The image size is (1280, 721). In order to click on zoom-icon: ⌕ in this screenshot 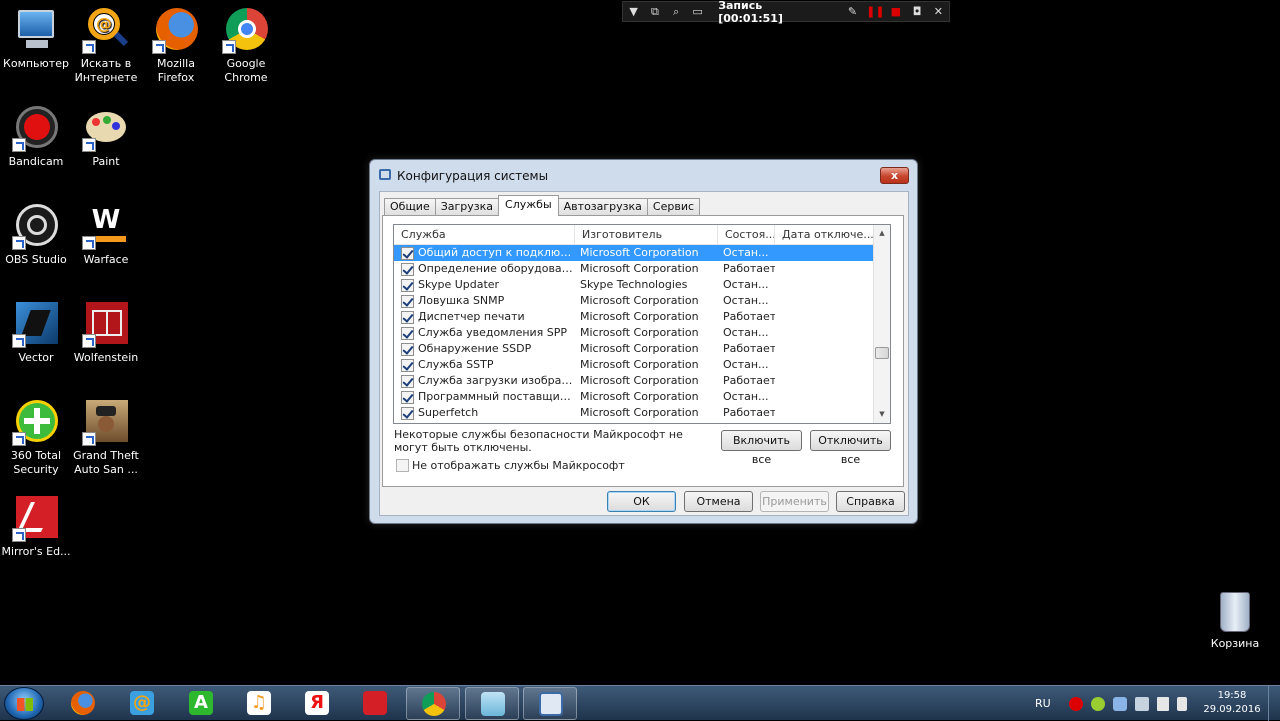, I will do `click(676, 12)`.